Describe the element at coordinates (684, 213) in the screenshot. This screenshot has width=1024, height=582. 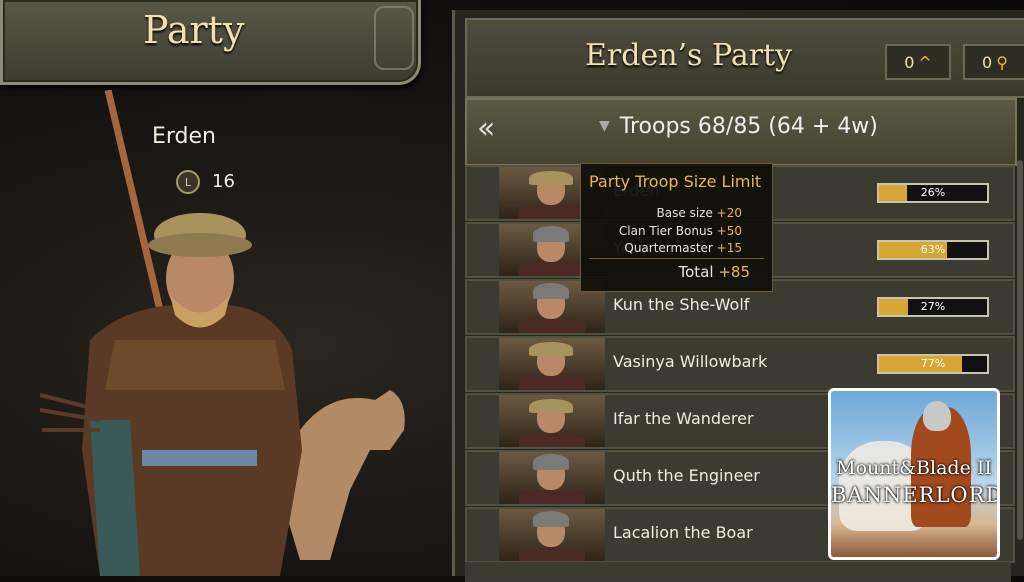
I see `tooltip-line-label: Base size` at that location.